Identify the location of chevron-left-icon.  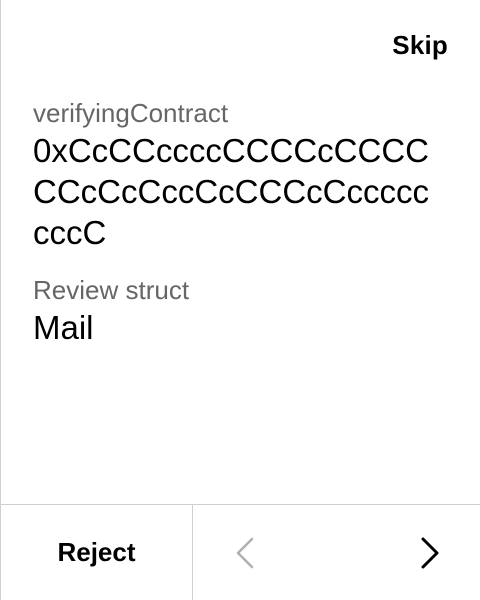
(245, 552).